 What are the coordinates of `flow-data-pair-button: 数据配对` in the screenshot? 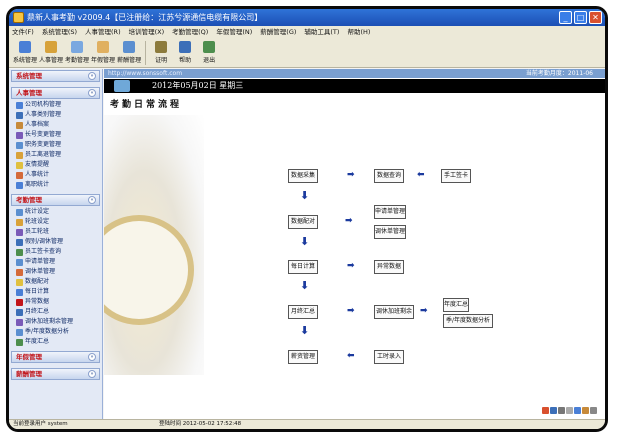 It's located at (303, 222).